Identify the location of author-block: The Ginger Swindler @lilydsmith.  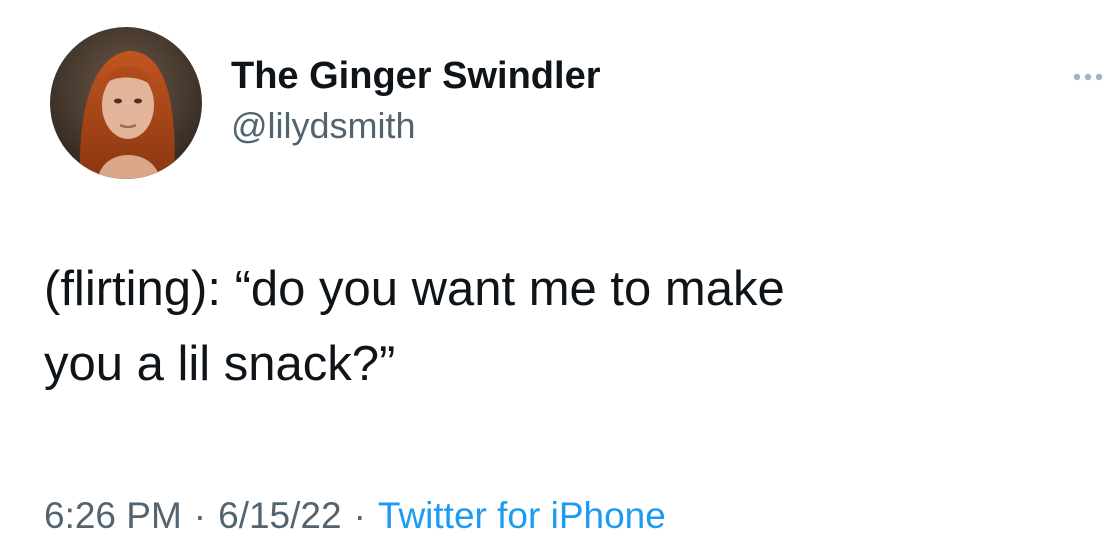
(416, 100).